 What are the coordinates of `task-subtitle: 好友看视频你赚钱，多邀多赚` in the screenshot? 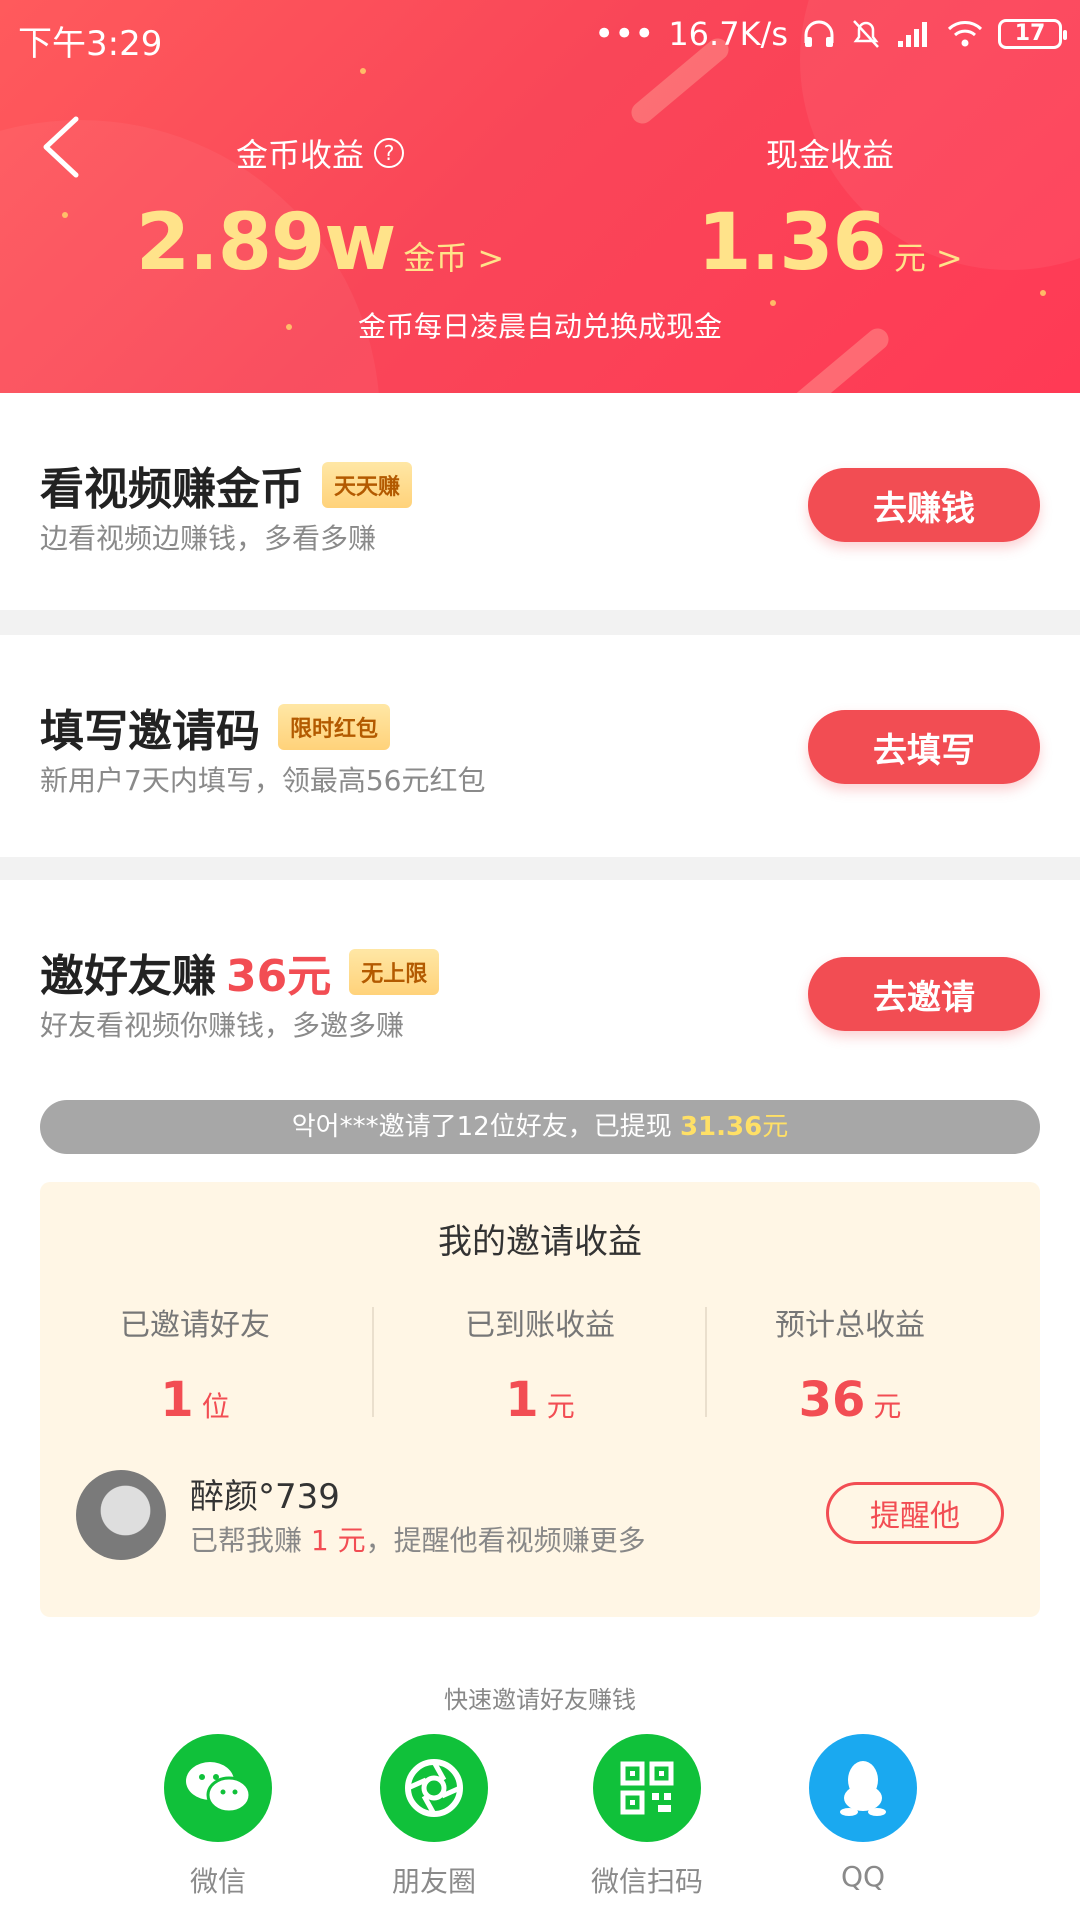 It's located at (222, 1025).